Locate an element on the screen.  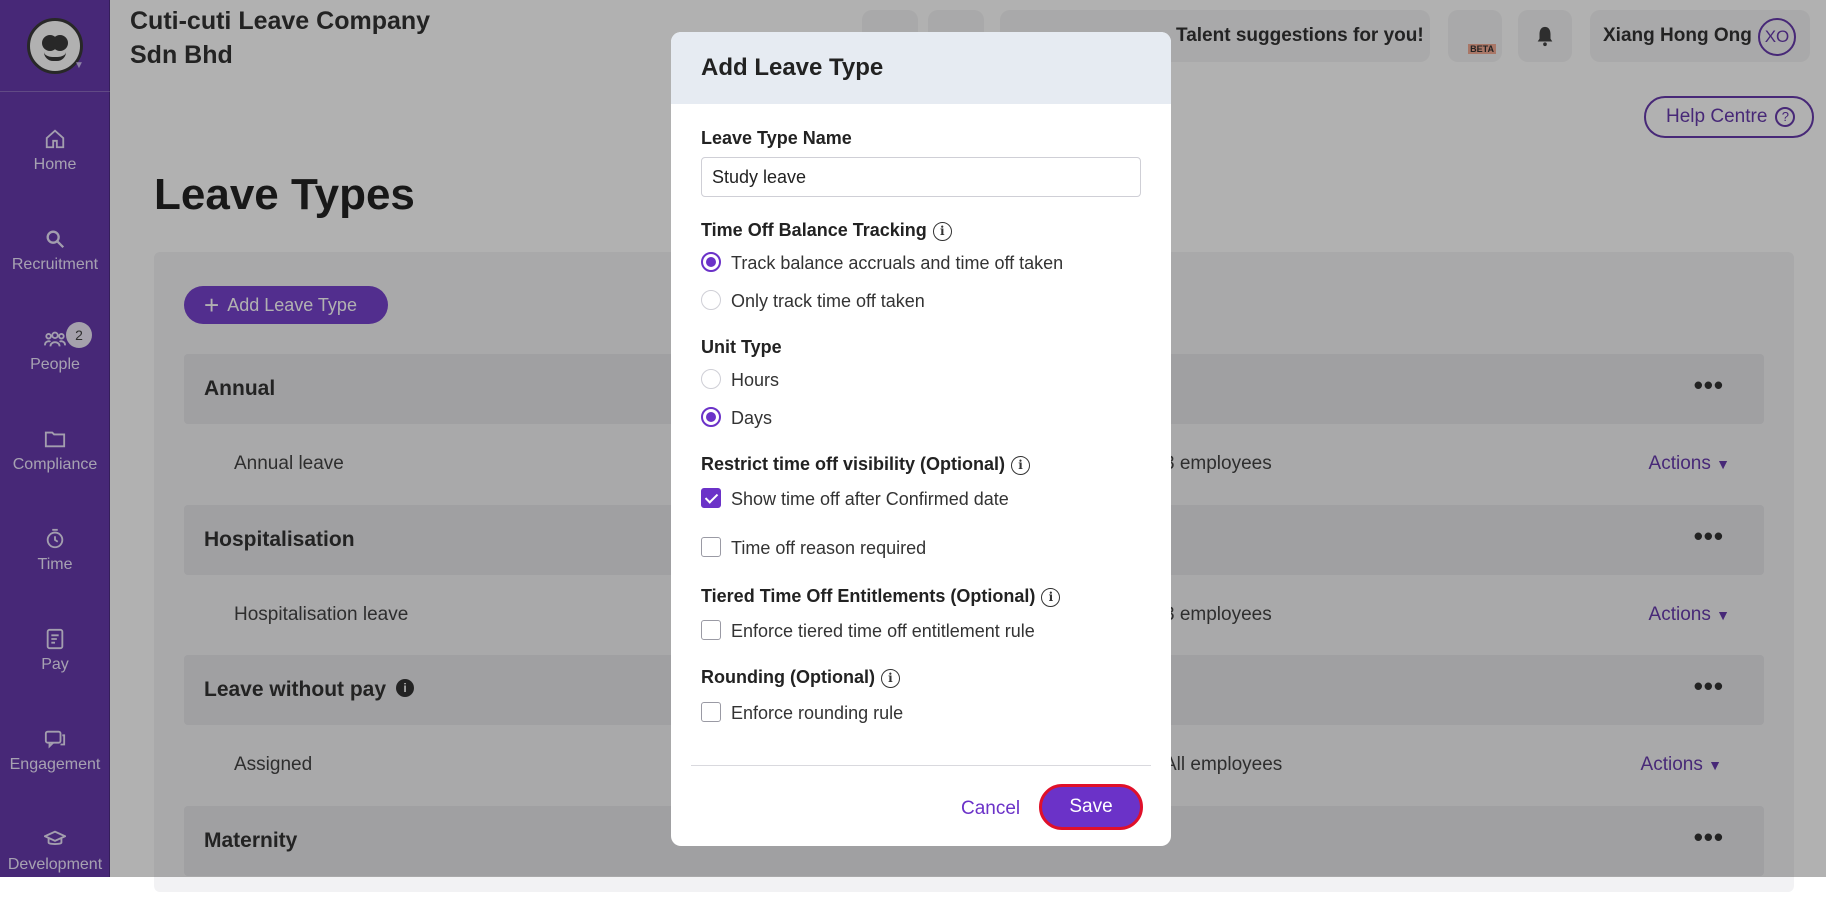
visibility-label: Restrict time off visibility (Optional) i is located at coordinates (866, 464).